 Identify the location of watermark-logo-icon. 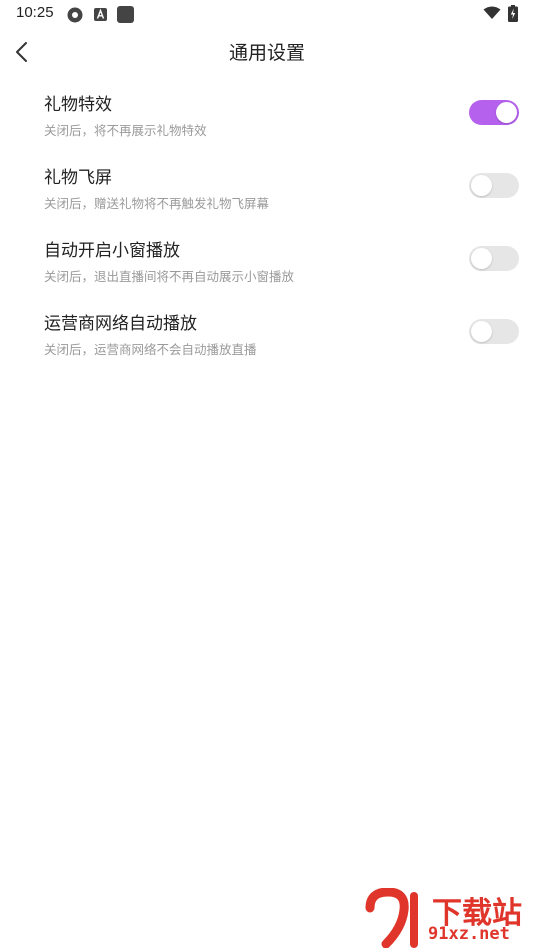
(391, 918).